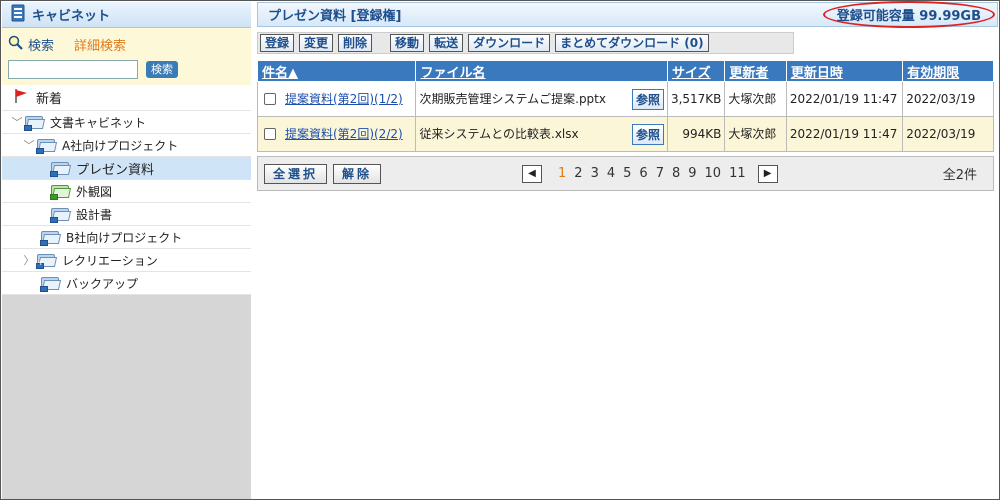 The image size is (1000, 500). I want to click on tree-item-new: 新着, so click(126, 98).